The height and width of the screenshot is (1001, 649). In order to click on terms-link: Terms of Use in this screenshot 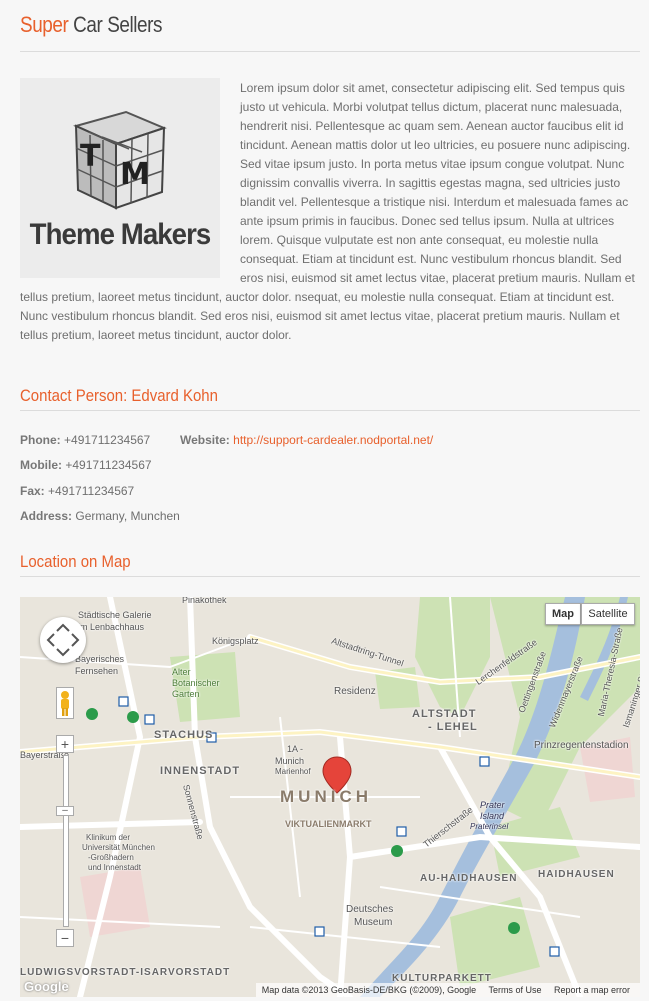, I will do `click(514, 990)`.